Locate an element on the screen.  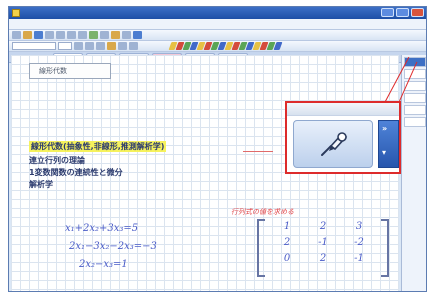
redo-icon is located at coordinates (104, 35).